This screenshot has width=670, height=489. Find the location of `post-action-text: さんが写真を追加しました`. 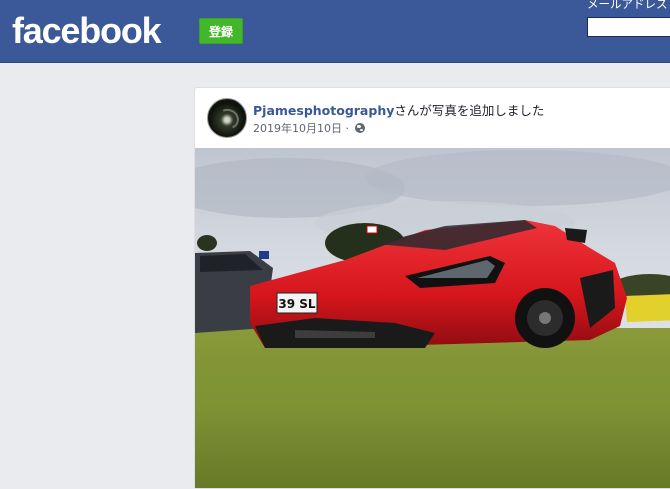

post-action-text: さんが写真を追加しました is located at coordinates (469, 110).